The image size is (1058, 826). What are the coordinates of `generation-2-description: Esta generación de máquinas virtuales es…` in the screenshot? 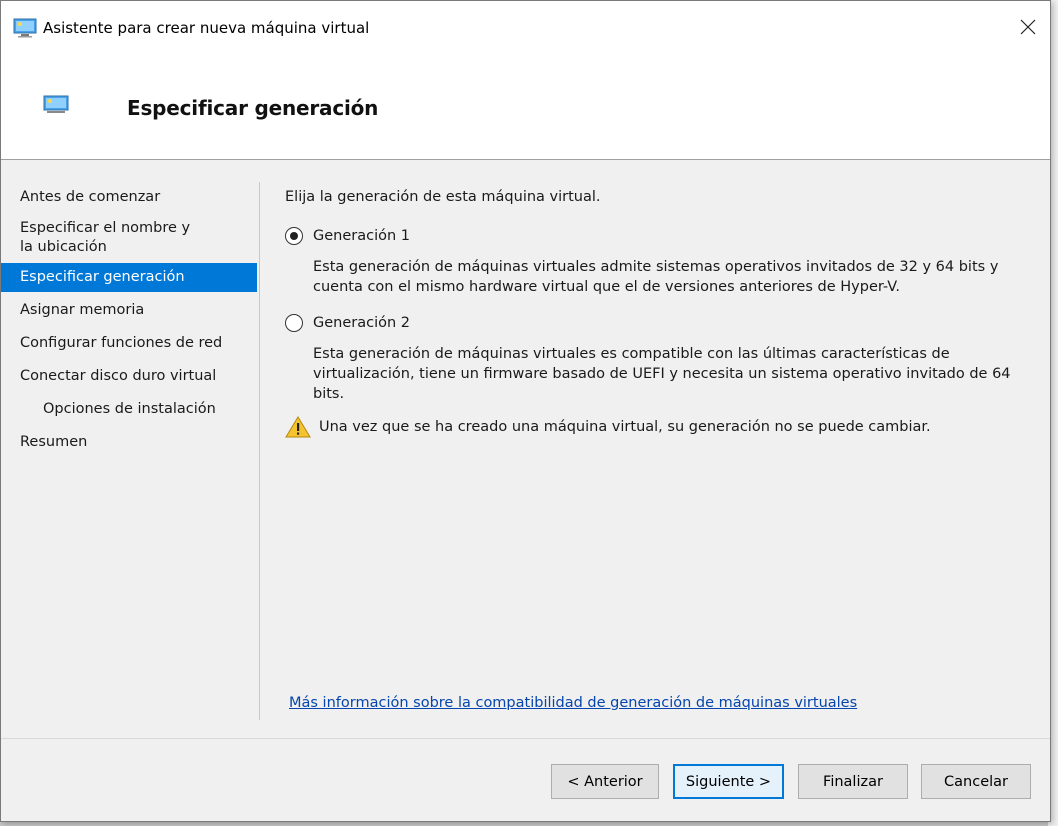 It's located at (662, 374).